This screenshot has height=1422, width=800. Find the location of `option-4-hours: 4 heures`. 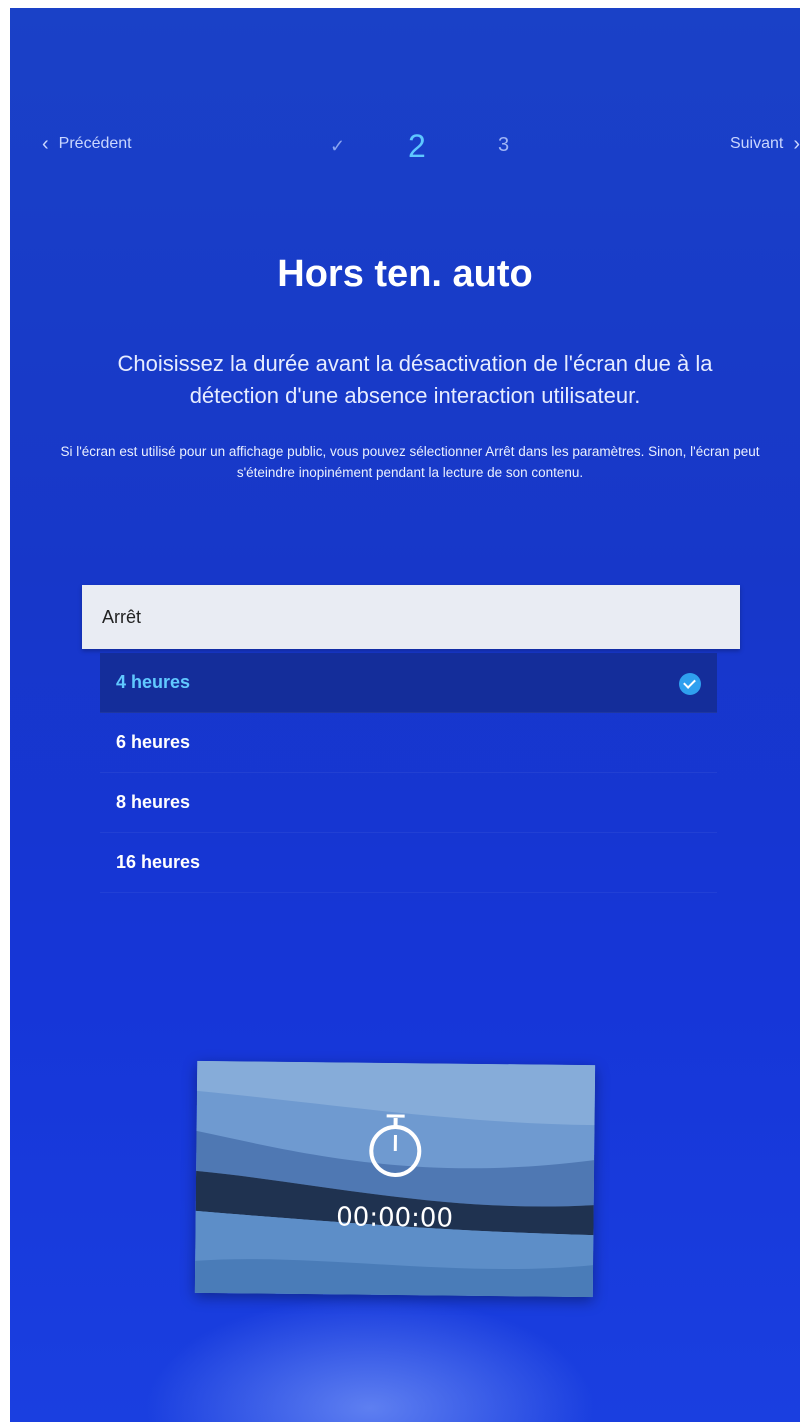

option-4-hours: 4 heures is located at coordinates (408, 683).